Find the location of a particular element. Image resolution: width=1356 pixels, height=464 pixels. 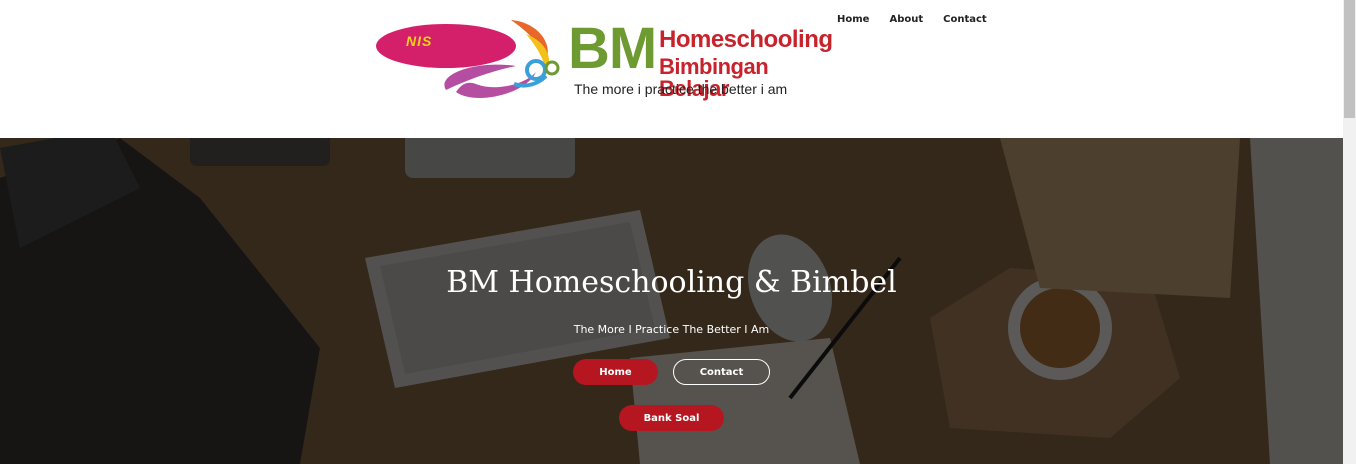

nav-item-contact: Contact is located at coordinates (965, 19).